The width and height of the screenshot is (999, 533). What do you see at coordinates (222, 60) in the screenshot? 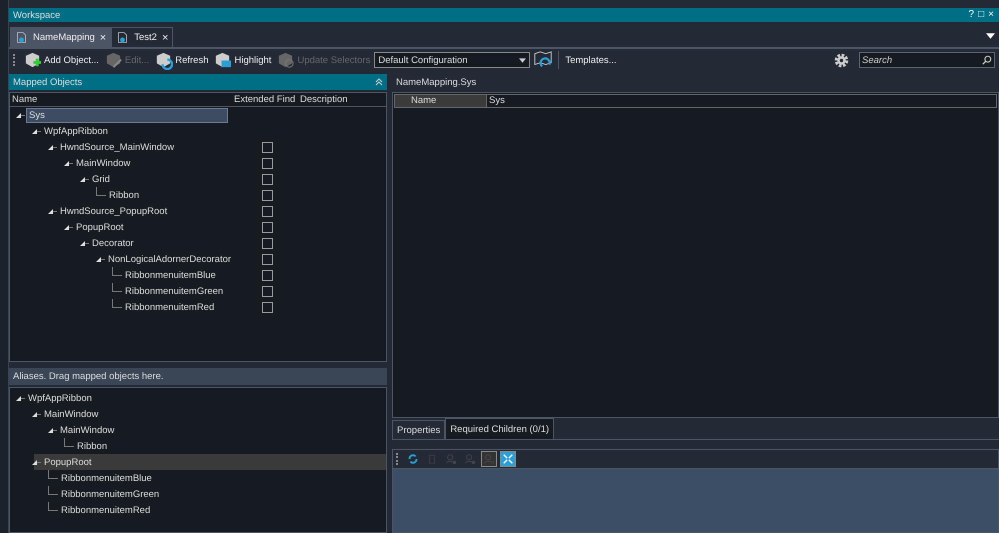
I see `highlight-cube-icon` at bounding box center [222, 60].